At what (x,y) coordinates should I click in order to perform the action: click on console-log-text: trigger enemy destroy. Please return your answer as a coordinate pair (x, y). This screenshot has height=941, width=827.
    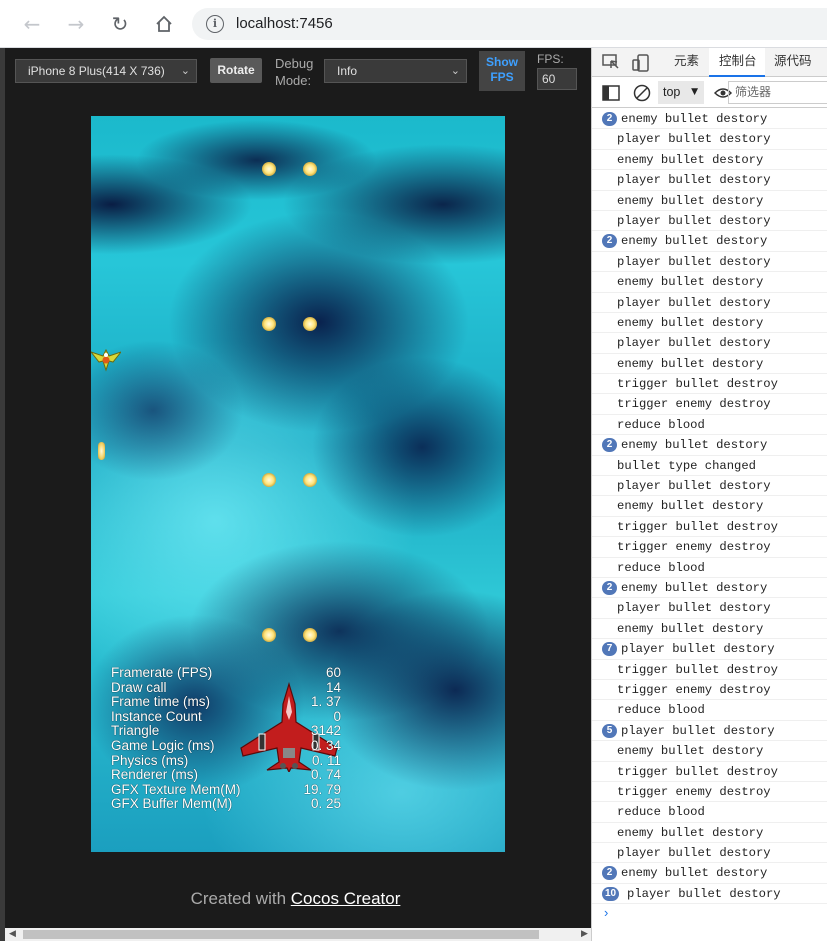
    Looking at the image, I should click on (694, 689).